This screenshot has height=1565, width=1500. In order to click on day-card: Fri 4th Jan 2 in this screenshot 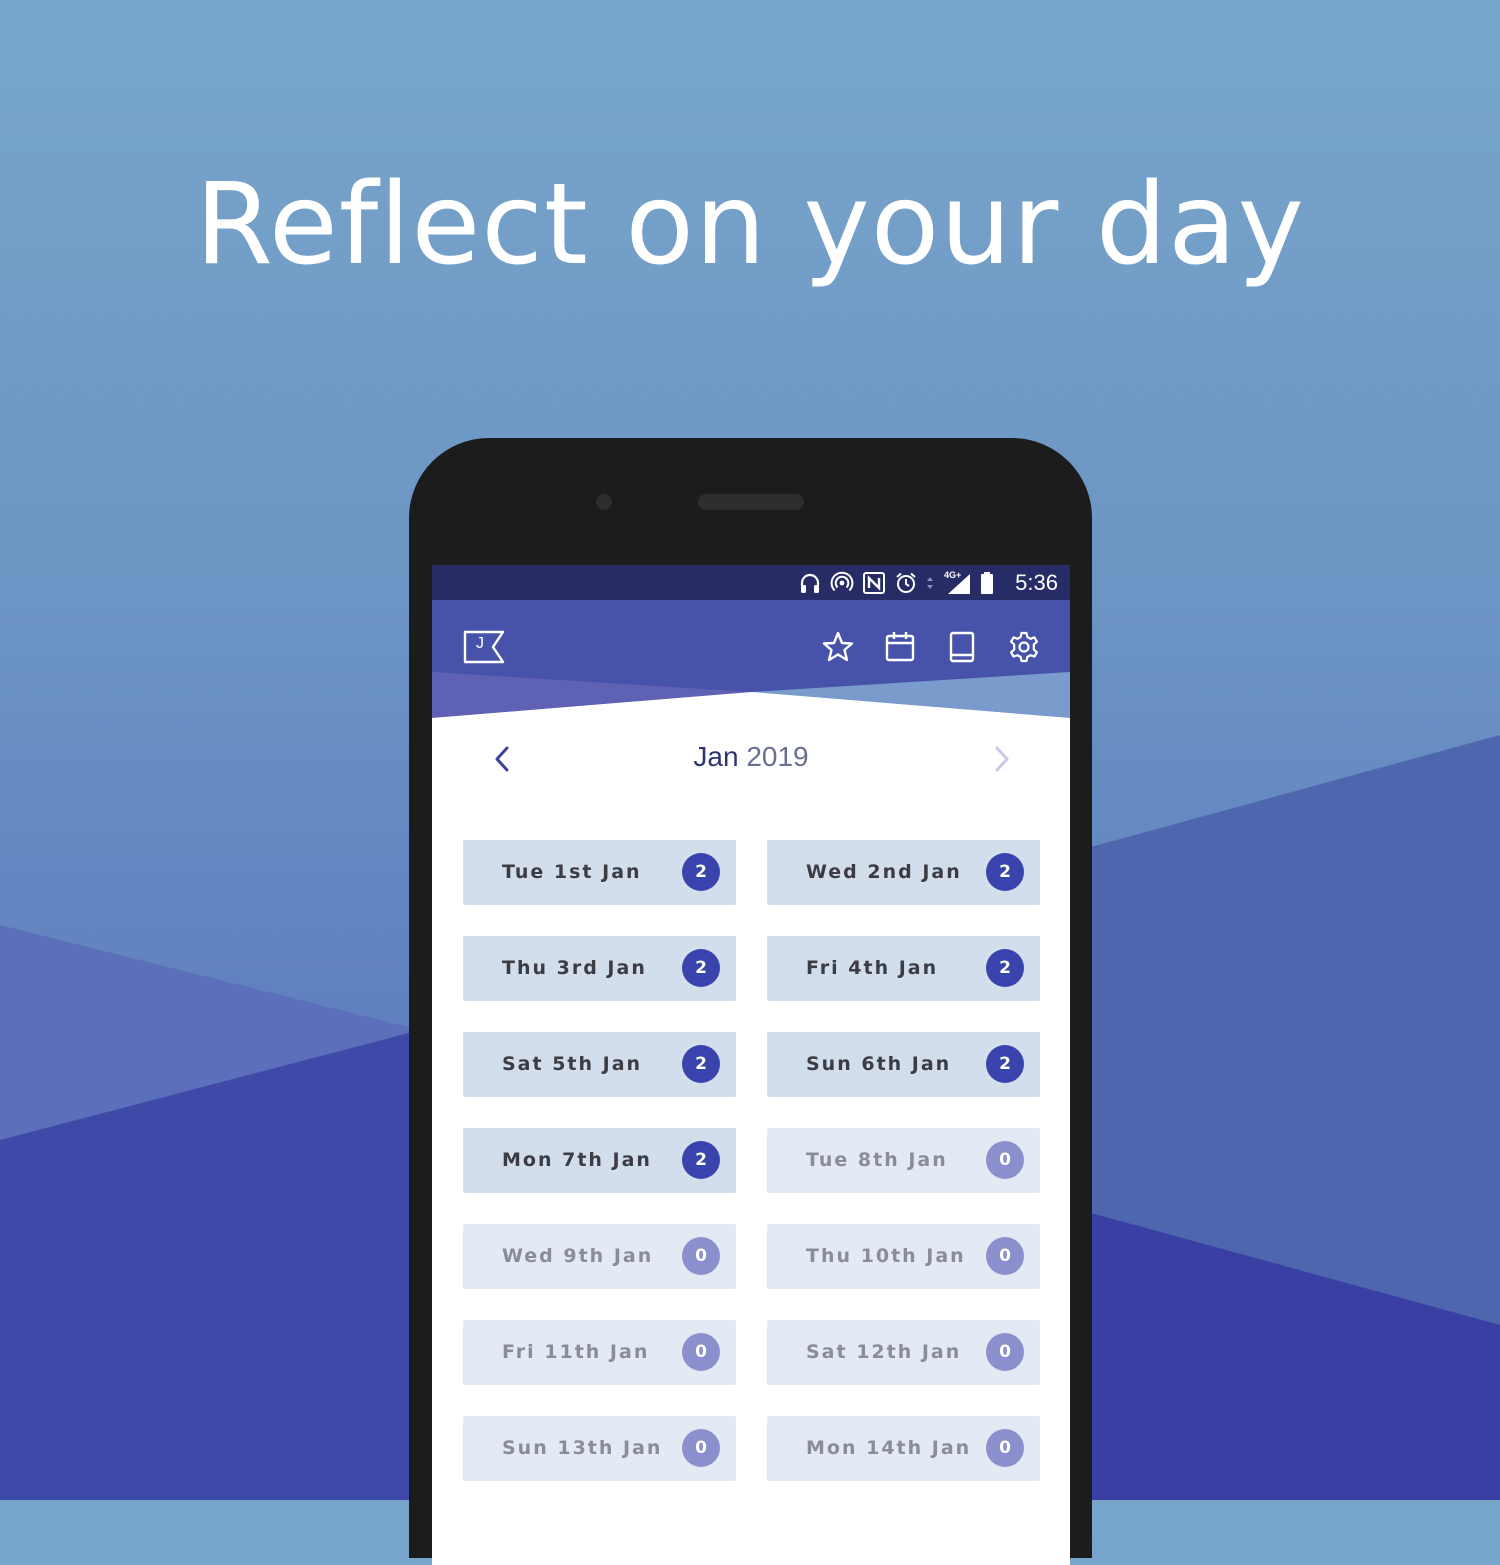, I will do `click(903, 968)`.